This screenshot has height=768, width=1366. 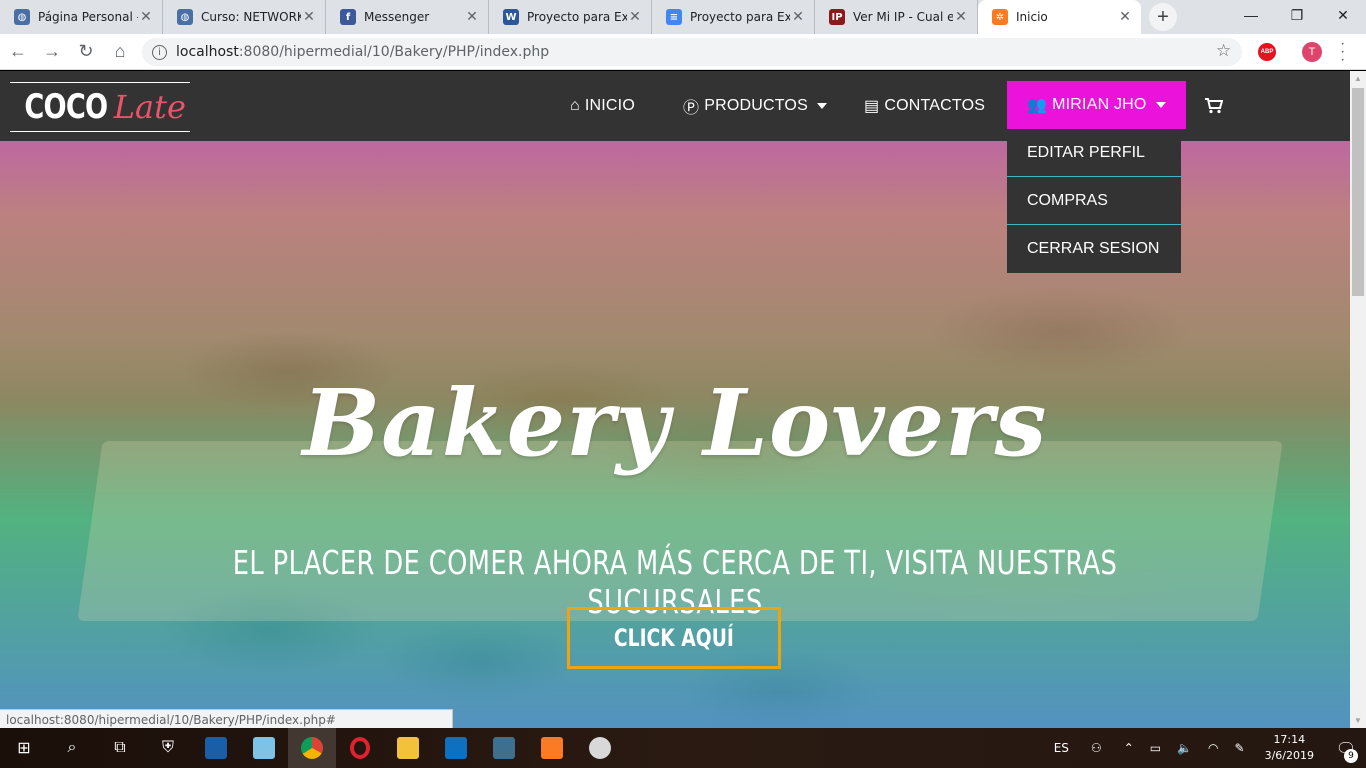 I want to click on nav-user-menu: 👥 MIRIAN JHO, so click(x=1096, y=105).